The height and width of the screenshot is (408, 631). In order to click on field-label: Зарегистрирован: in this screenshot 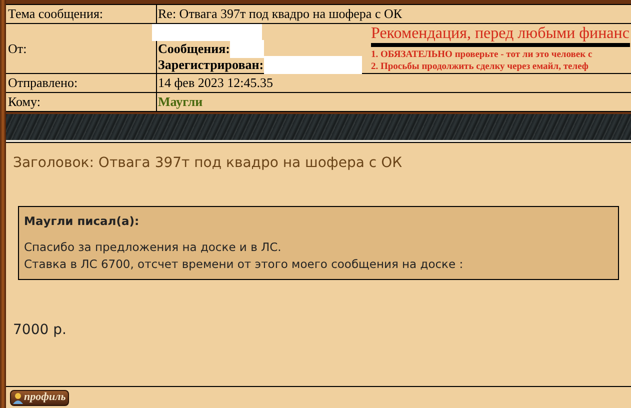, I will do `click(211, 65)`.